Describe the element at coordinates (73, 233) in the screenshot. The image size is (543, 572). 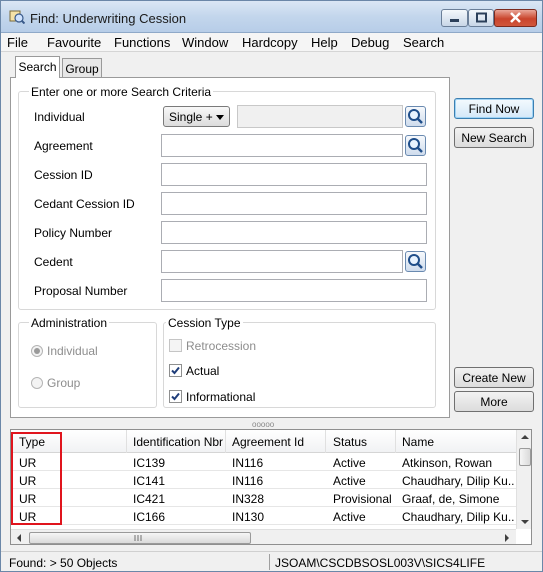
I see `policy-number-label: Policy Number` at that location.